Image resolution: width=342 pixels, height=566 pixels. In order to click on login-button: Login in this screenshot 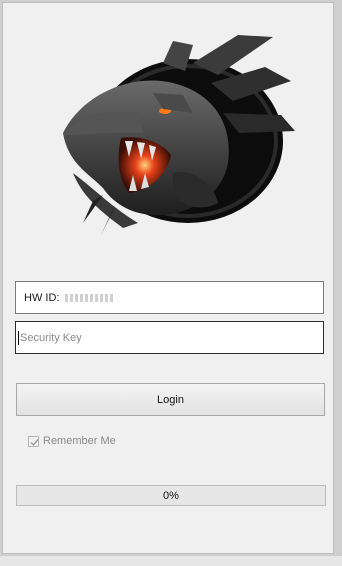, I will do `click(170, 399)`.